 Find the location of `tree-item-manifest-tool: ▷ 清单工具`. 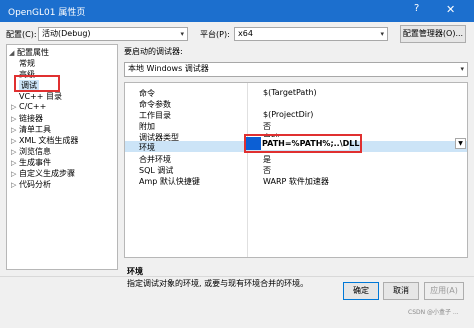

tree-item-manifest-tool: ▷ 清单工具 is located at coordinates (31, 129).